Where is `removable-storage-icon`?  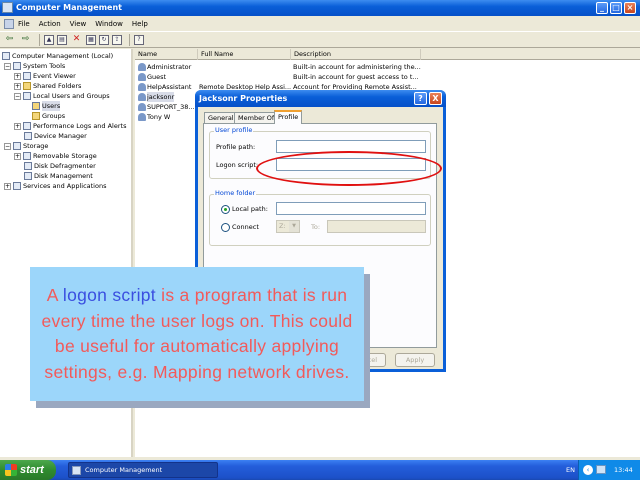
removable-storage-icon is located at coordinates (27, 156).